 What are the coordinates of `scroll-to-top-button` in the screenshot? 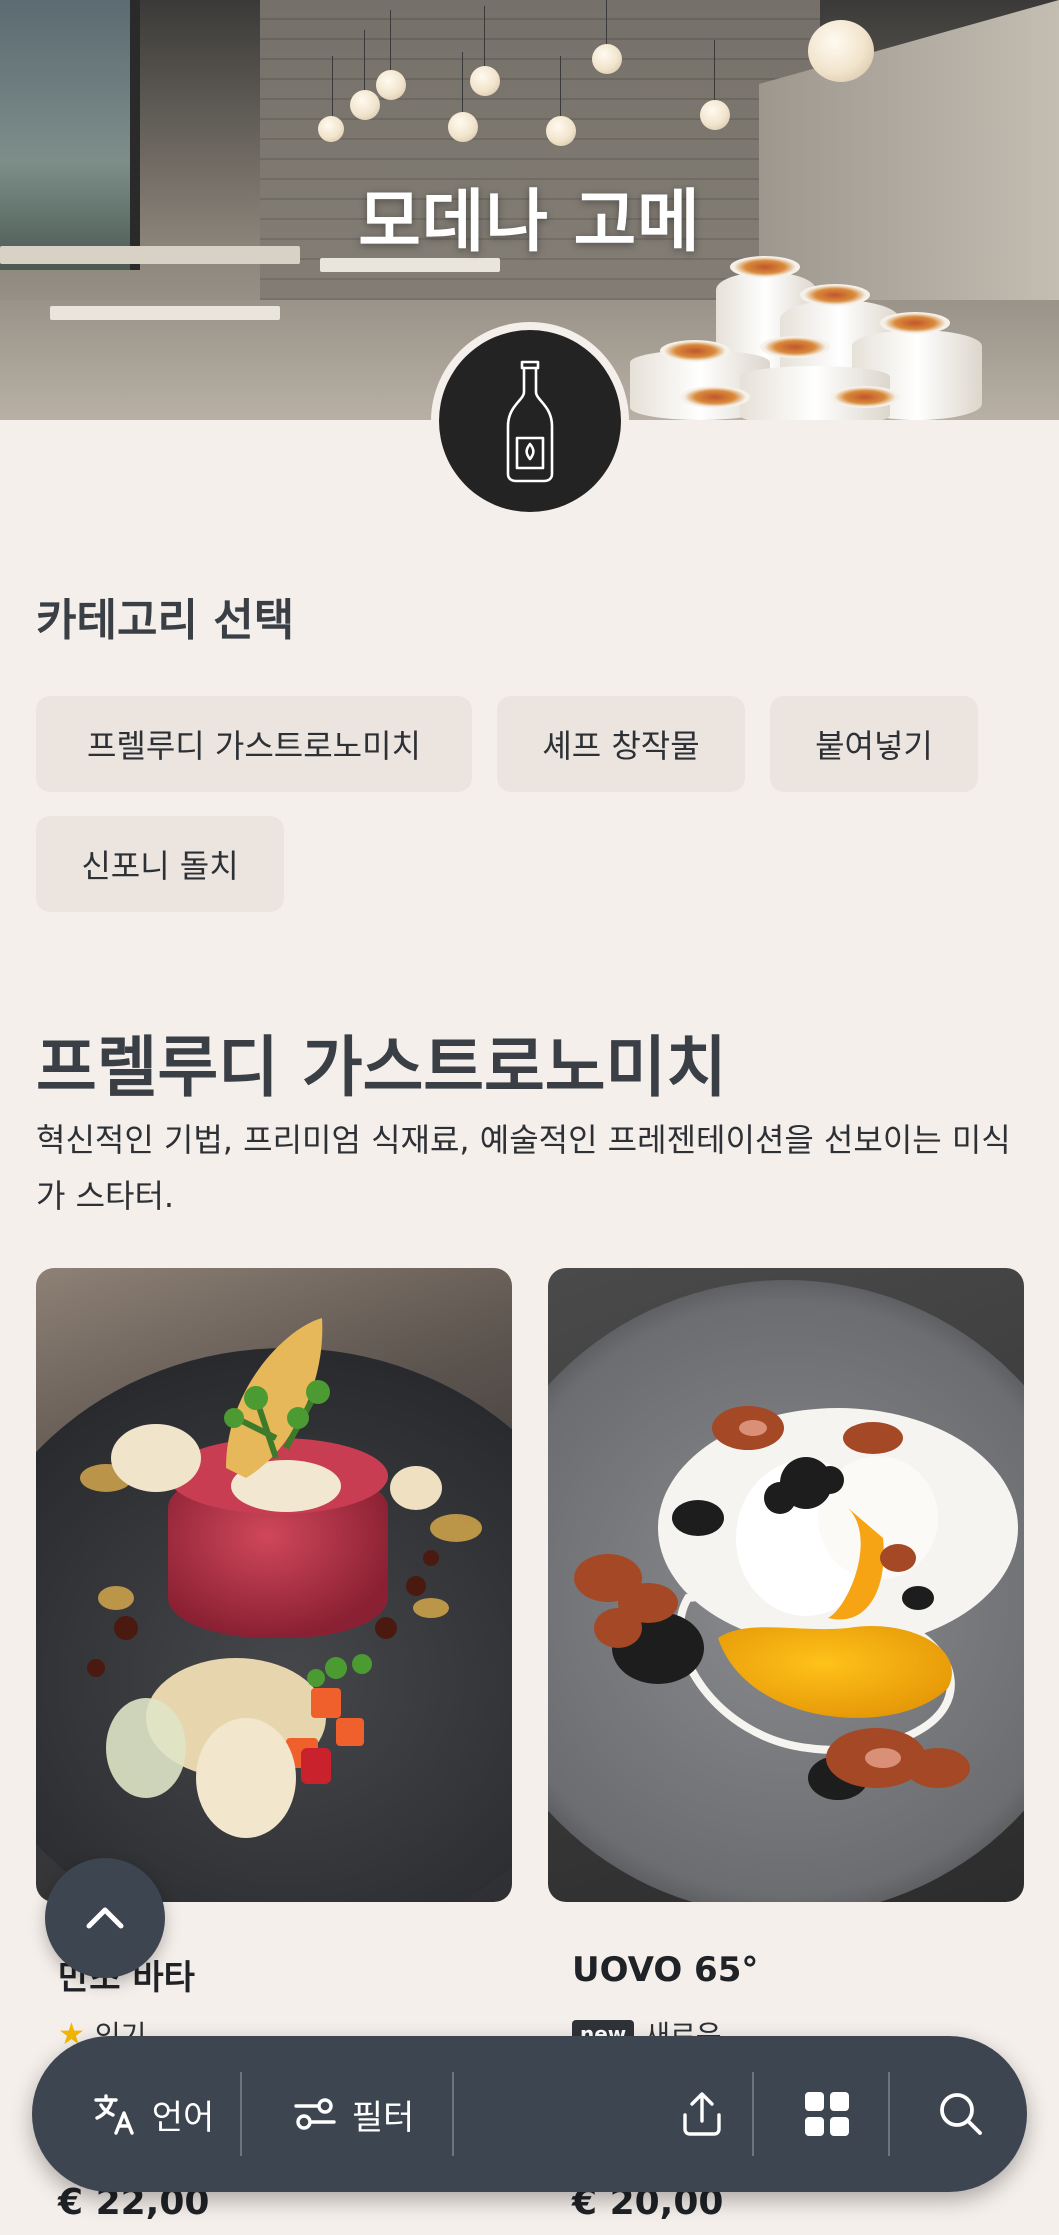 It's located at (105, 1918).